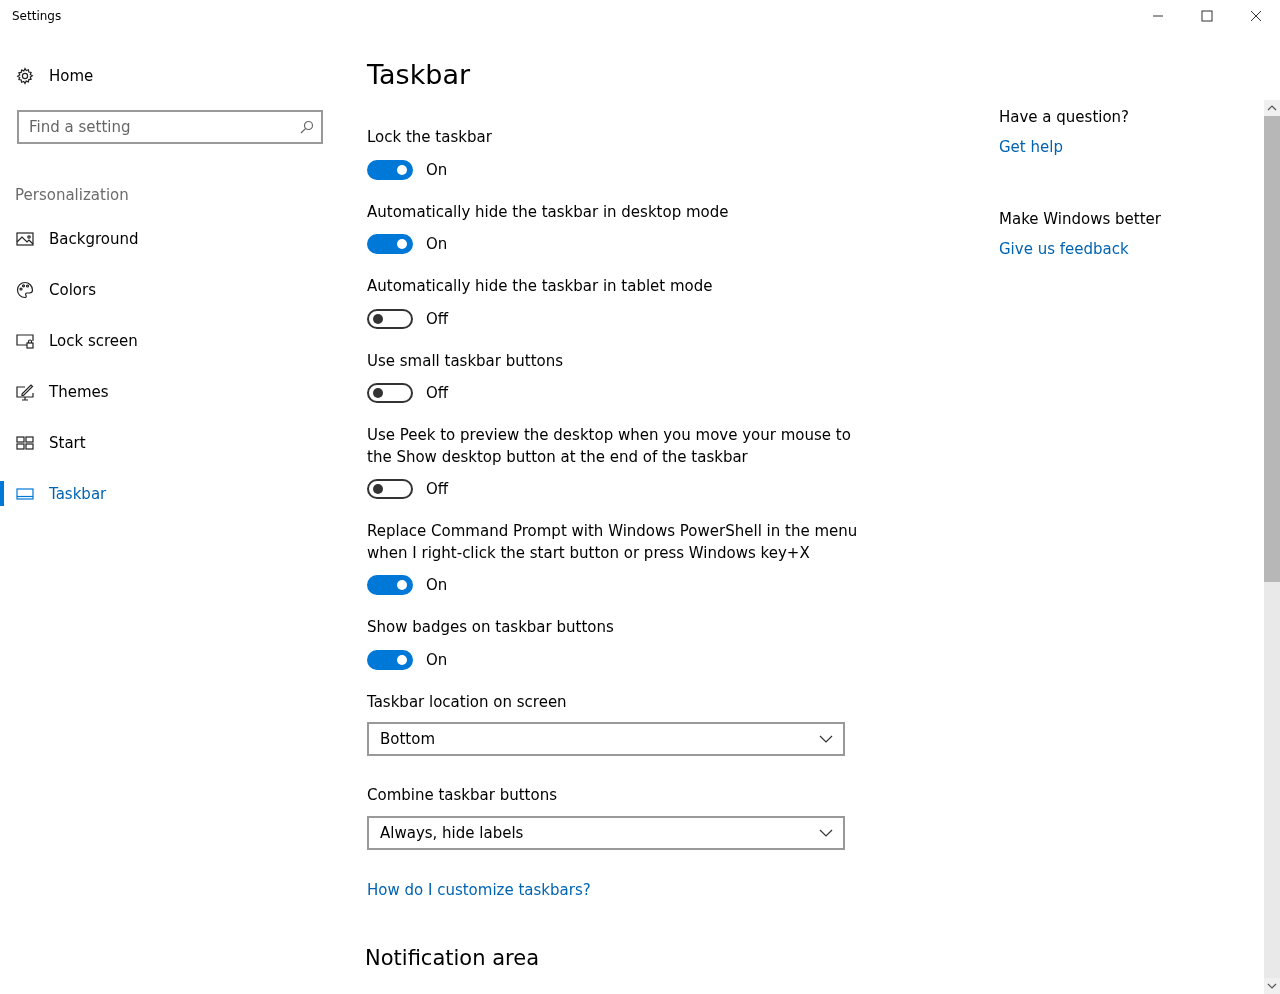  Describe the element at coordinates (613, 542) in the screenshot. I see `setting-label: Replace Command Prompt with Windows PowerShell in the menu when I right-click the start button or press Windows key+X` at that location.